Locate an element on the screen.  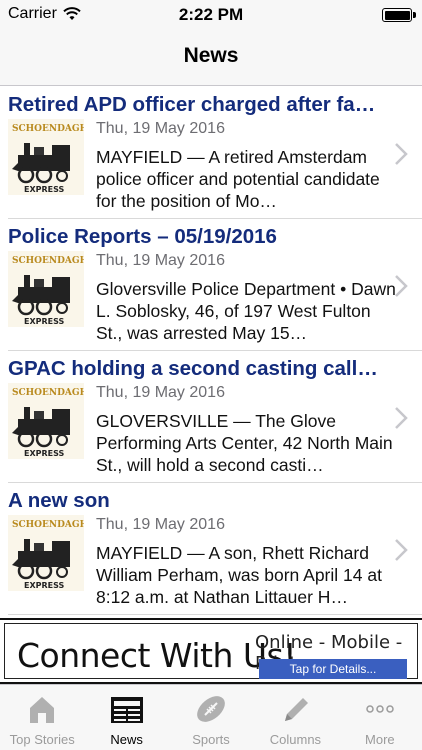
more-dots-icon is located at coordinates (380, 709).